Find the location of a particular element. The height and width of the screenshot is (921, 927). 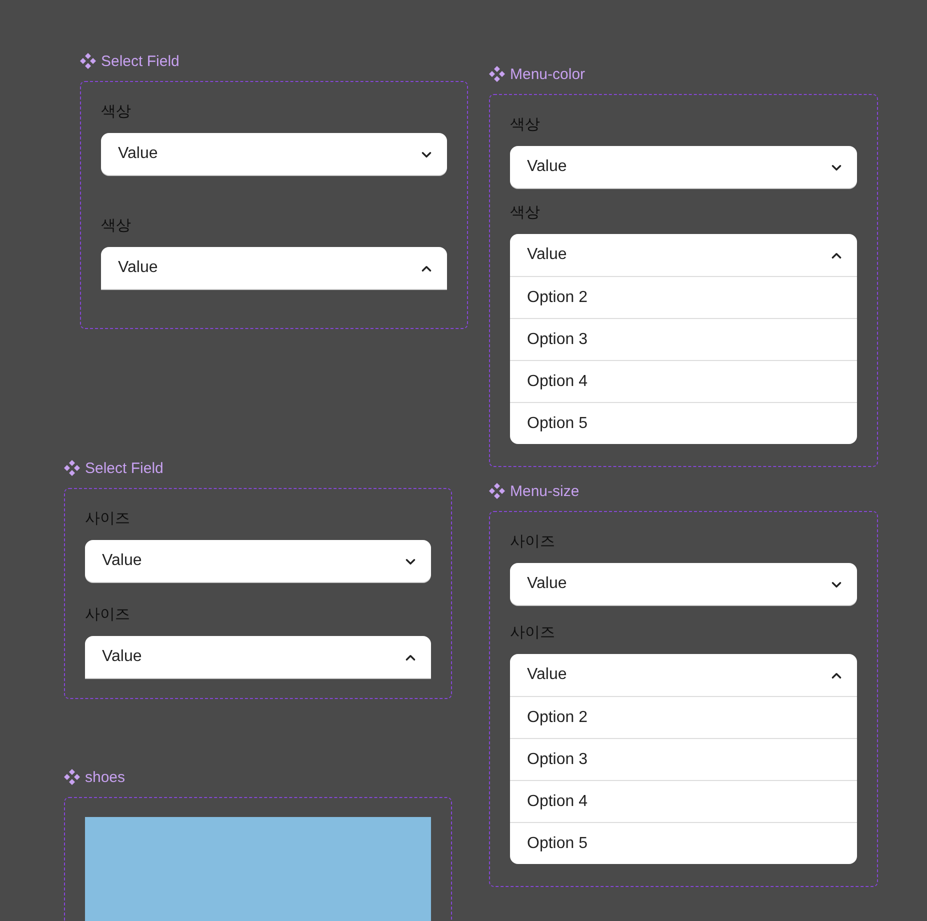

component-set-title: Menu-color is located at coordinates (548, 74).